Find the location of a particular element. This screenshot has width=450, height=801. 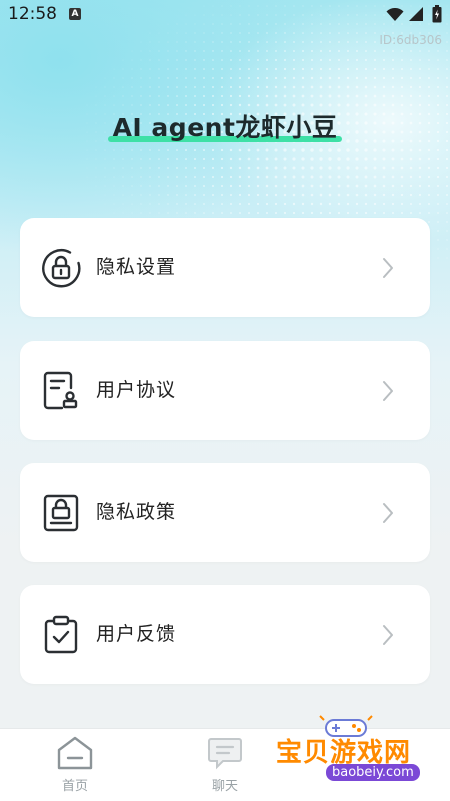

menu-item-label: 隐私政策 is located at coordinates (136, 512).